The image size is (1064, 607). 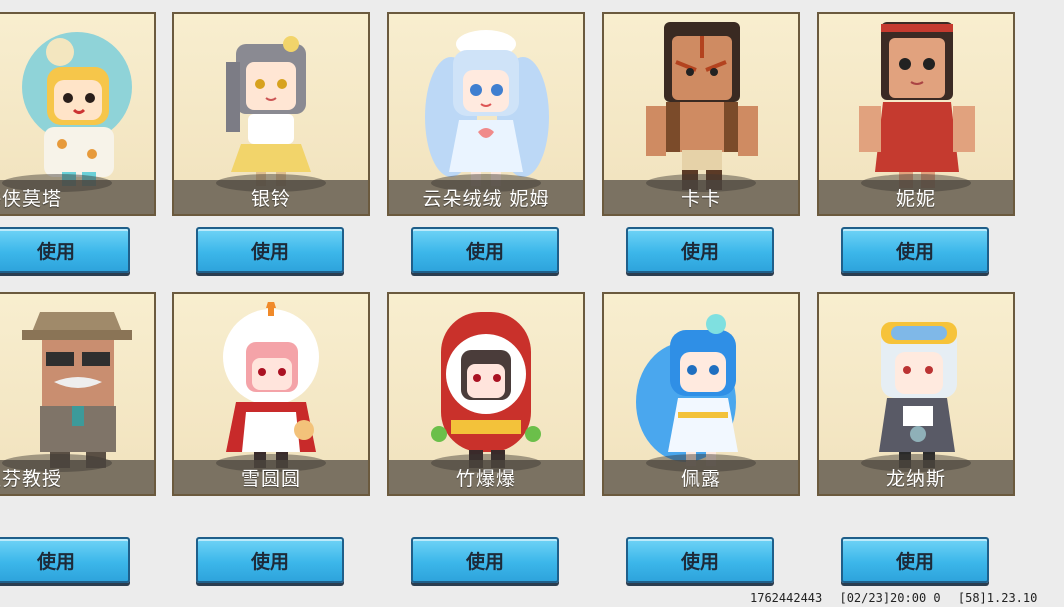 What do you see at coordinates (31, 198) in the screenshot?
I see `character-name: 小海侠莫塔` at bounding box center [31, 198].